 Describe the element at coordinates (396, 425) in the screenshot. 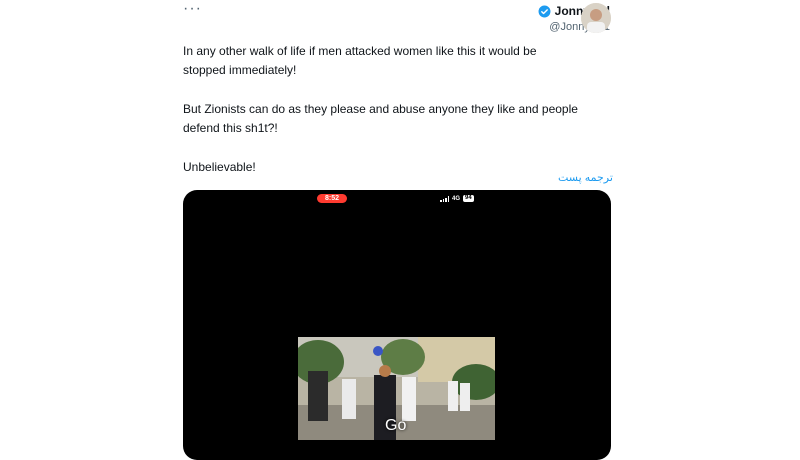

I see `video-caption: Go` at that location.